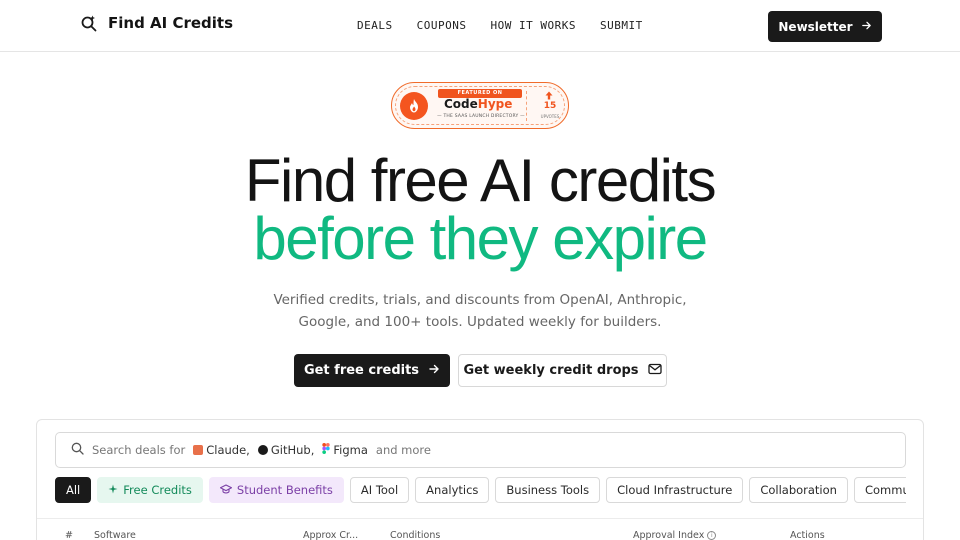 Image resolution: width=960 pixels, height=540 pixels. Describe the element at coordinates (284, 490) in the screenshot. I see `filter-student-benefits-label: Student Benefits` at that location.